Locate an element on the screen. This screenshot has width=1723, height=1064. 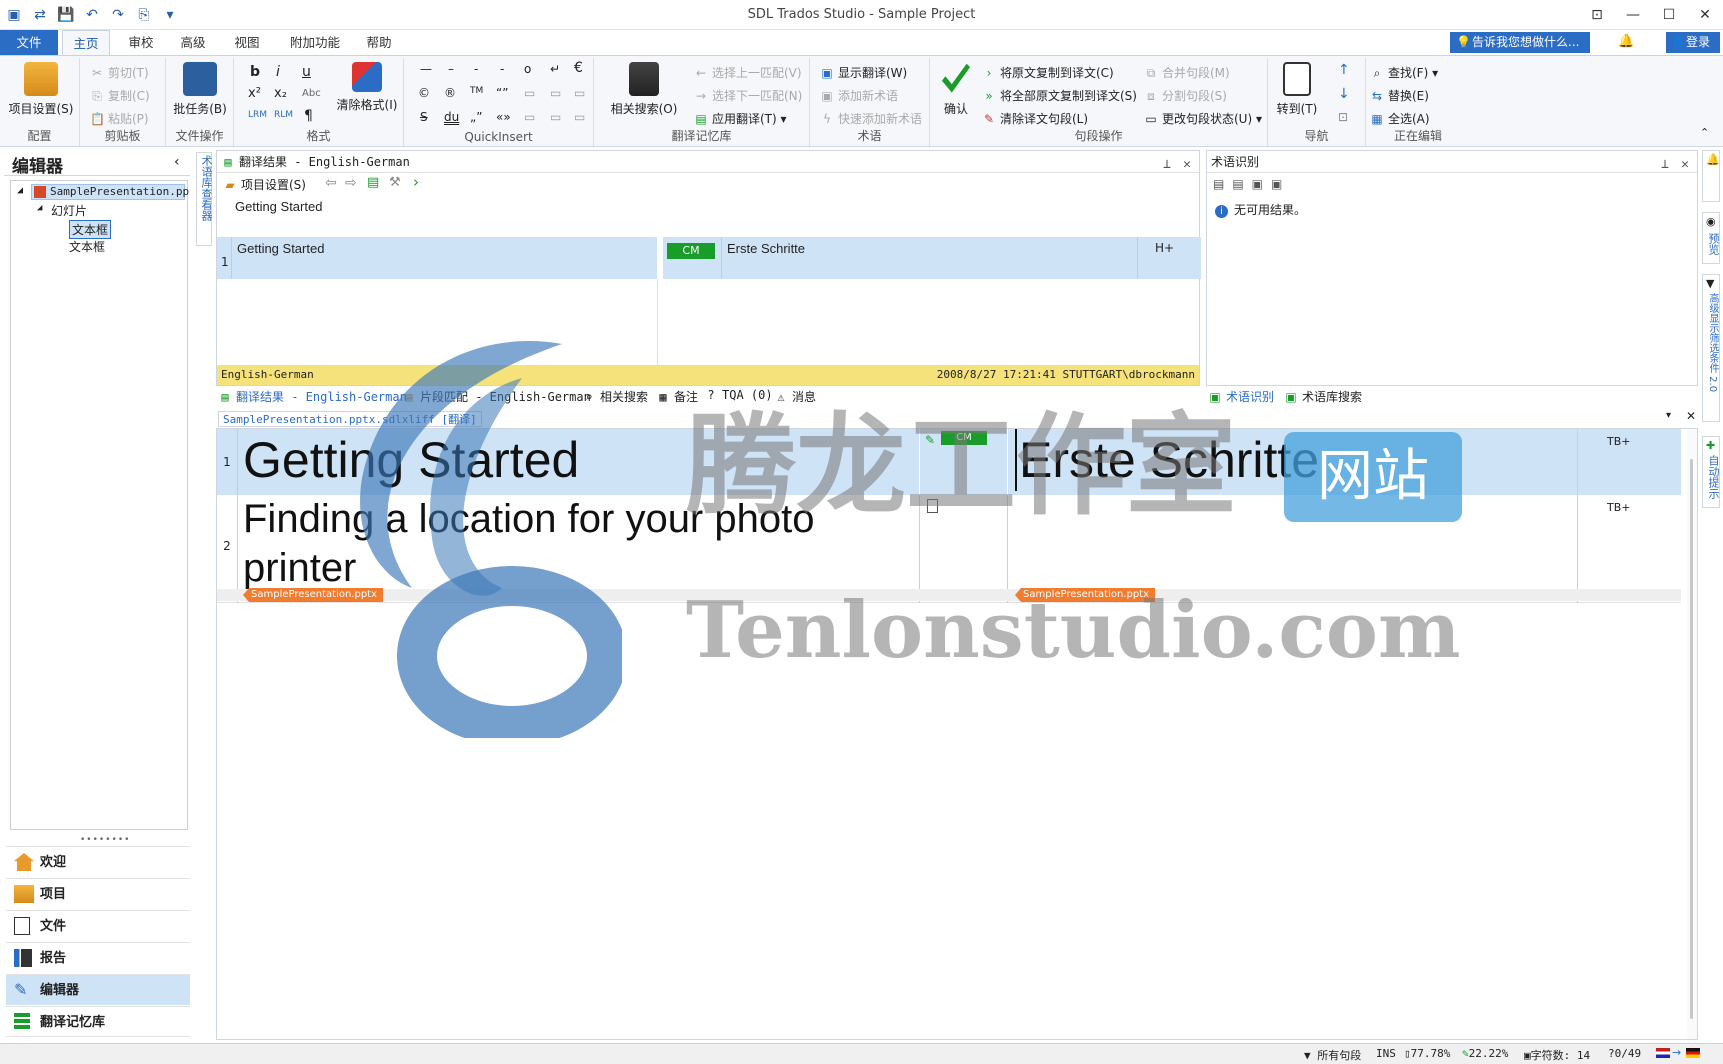
qi-strike: S is located at coordinates (424, 117).